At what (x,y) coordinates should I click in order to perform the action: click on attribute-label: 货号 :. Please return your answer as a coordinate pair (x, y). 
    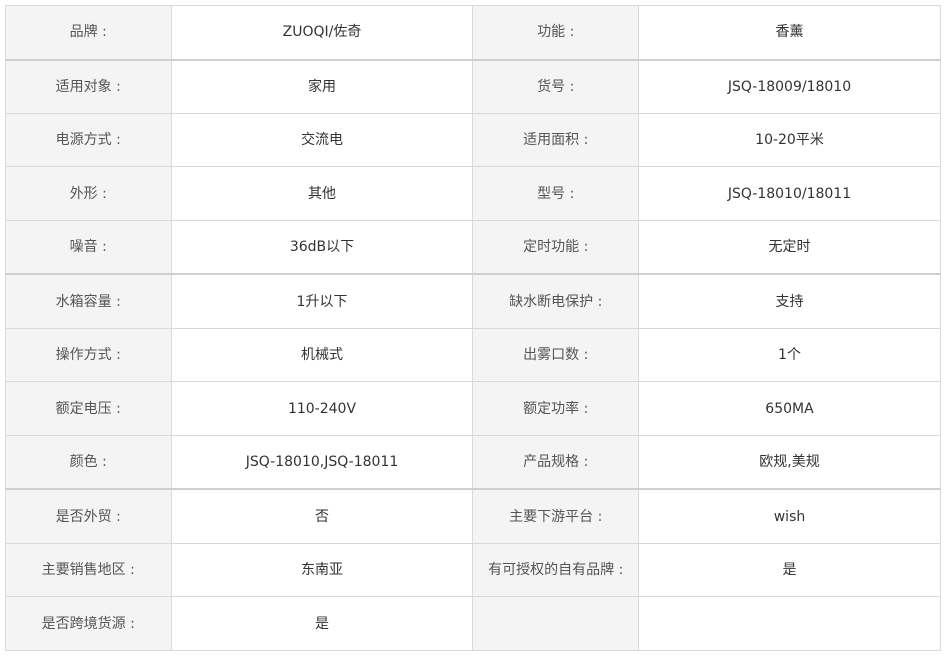
    Looking at the image, I should click on (555, 86).